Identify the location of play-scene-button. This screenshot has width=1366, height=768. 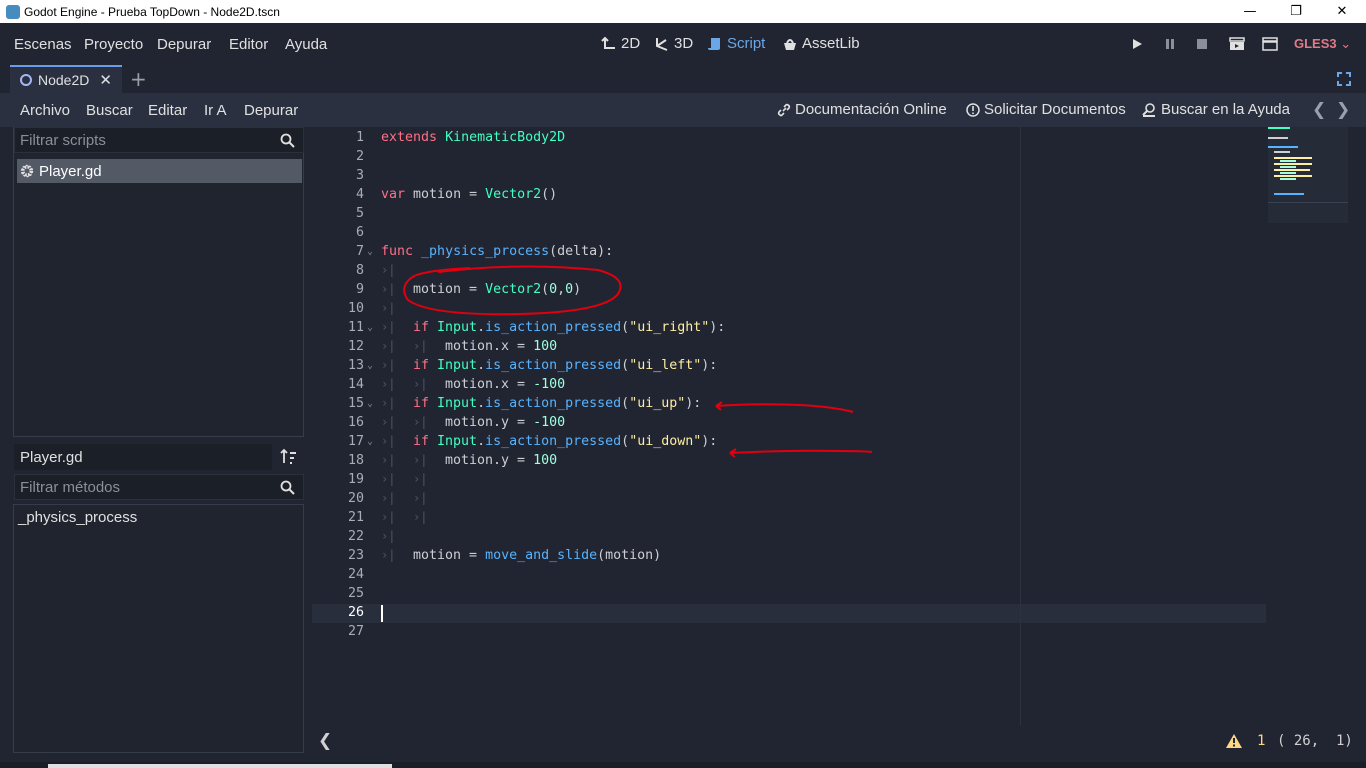
(1237, 44).